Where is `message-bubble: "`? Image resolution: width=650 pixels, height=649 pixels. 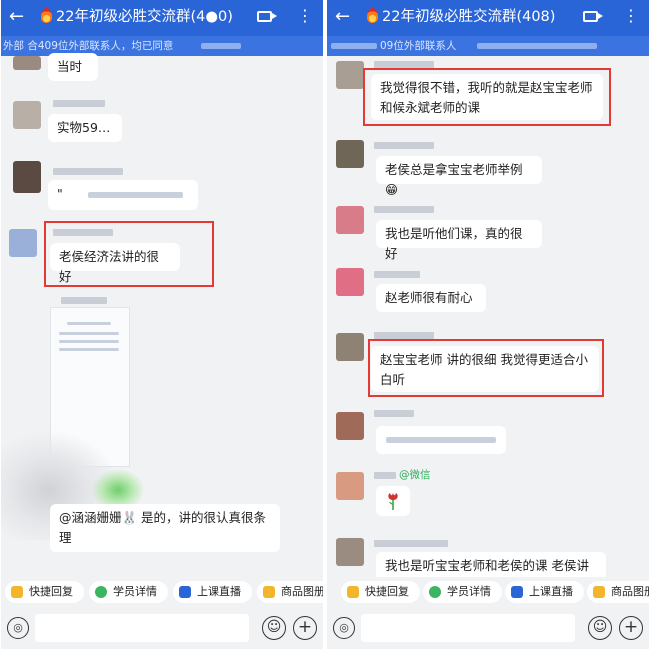 message-bubble: " is located at coordinates (123, 195).